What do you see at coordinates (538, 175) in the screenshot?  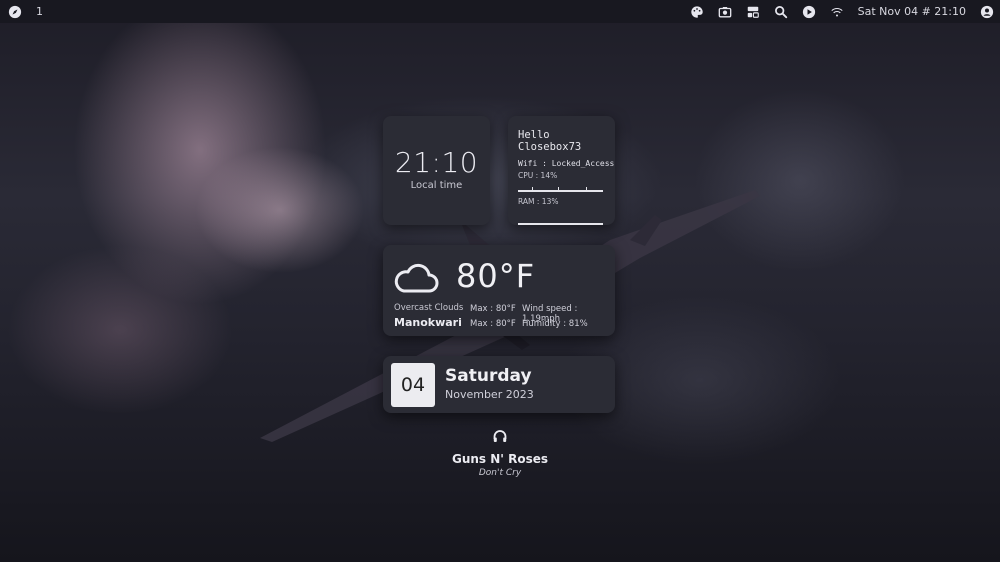 I see `cpu-label: CPU : 14%` at bounding box center [538, 175].